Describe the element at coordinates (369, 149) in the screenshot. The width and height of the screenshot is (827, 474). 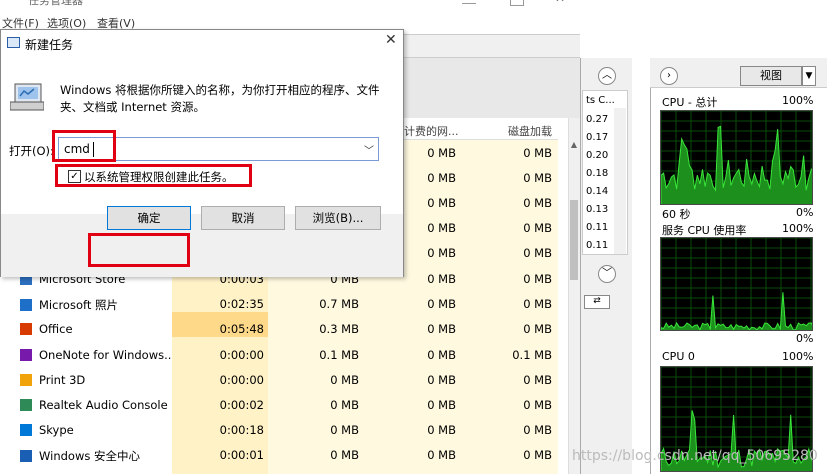
I see `chevron-down-icon: ﹀` at that location.